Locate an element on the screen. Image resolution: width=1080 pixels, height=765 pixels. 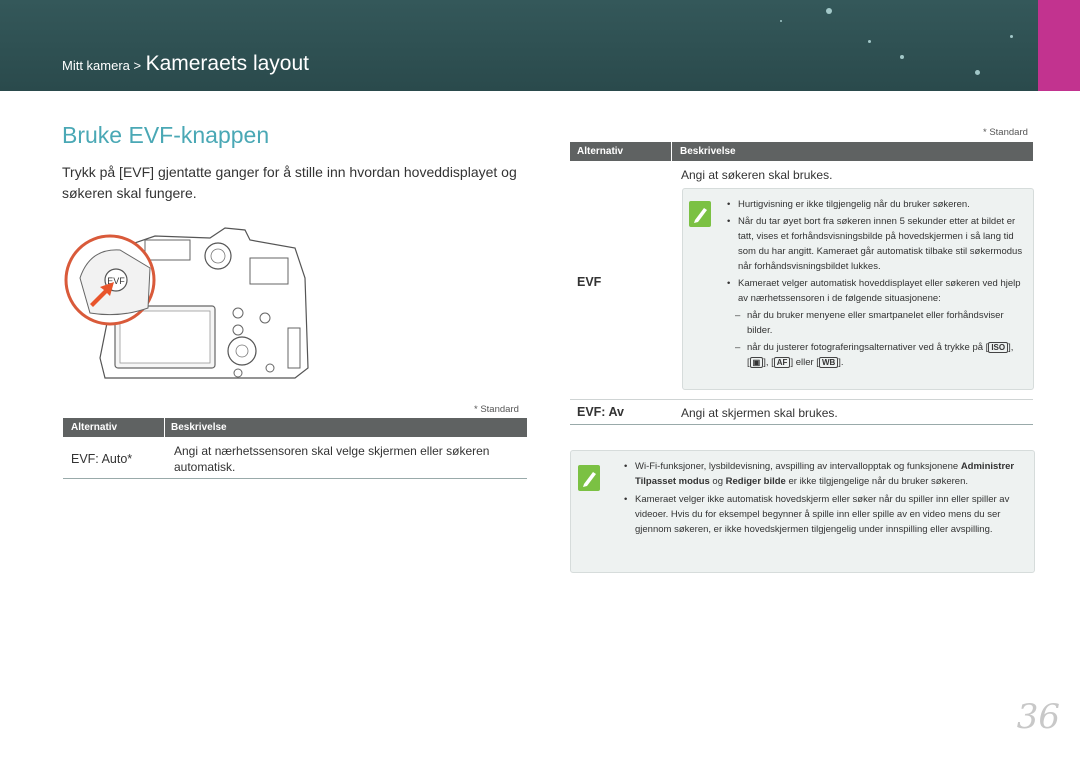
intro-key: EVF is located at coordinates (136, 172).